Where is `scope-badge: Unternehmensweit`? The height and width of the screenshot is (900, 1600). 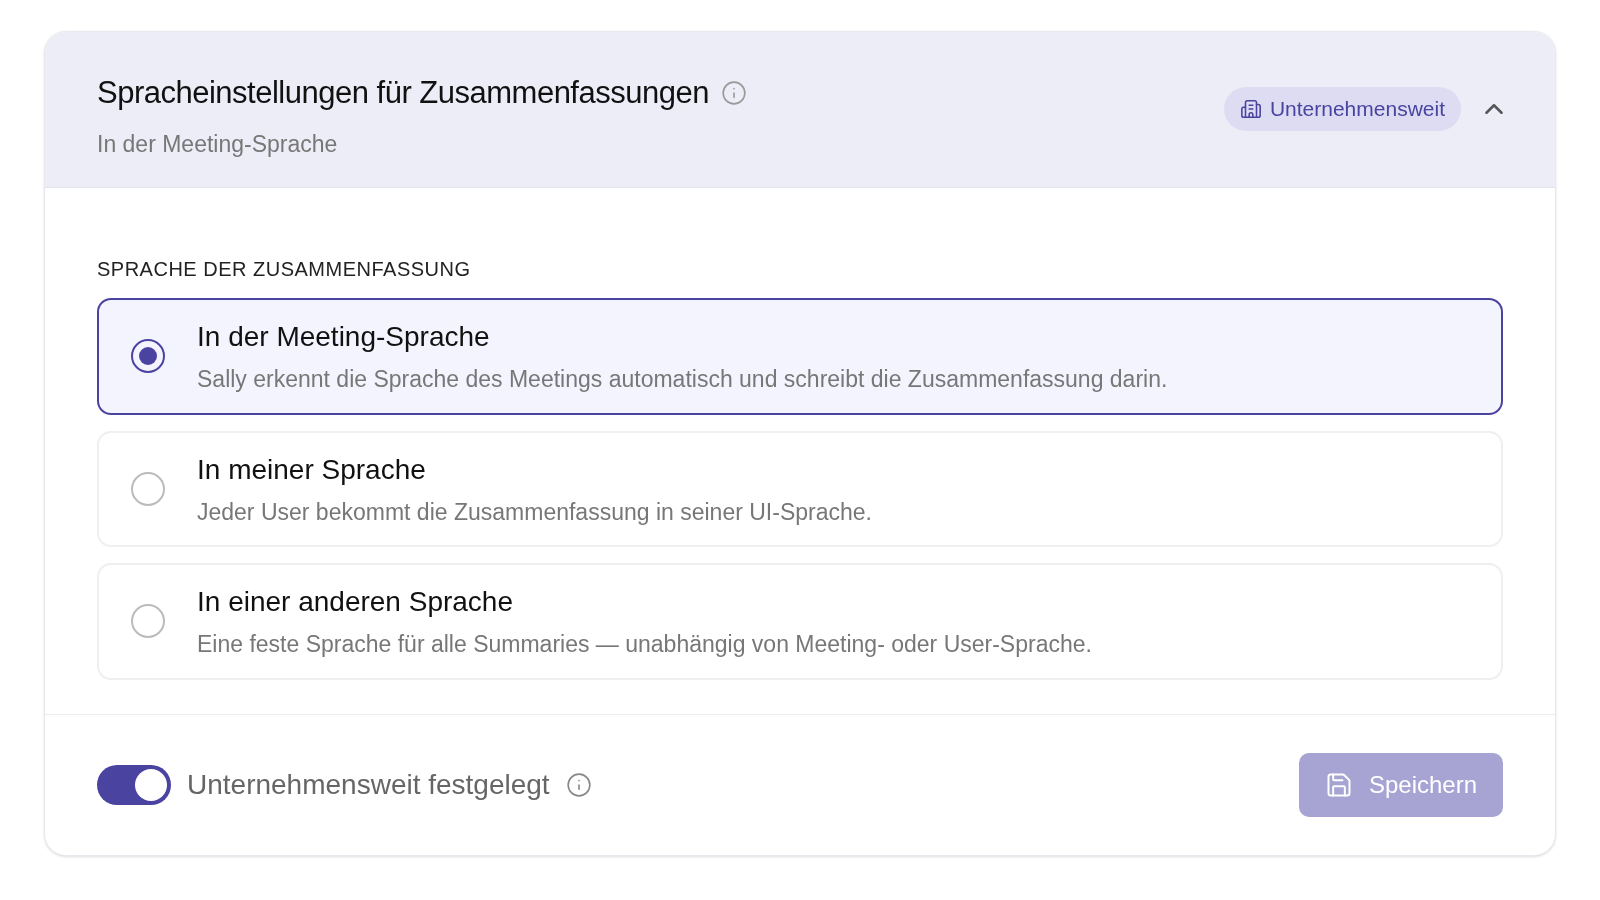 scope-badge: Unternehmensweit is located at coordinates (1342, 109).